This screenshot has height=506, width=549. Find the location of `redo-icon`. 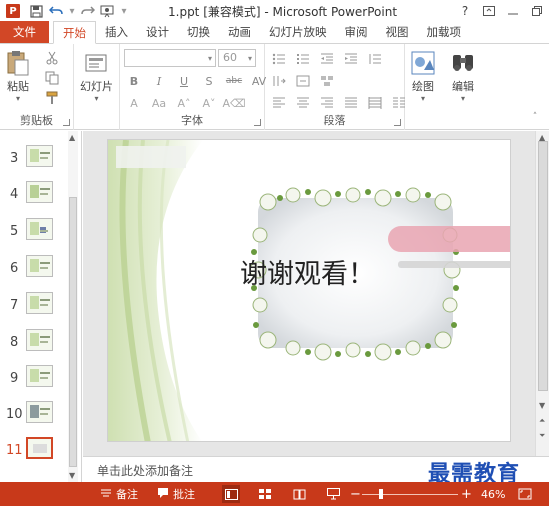

redo-icon is located at coordinates (88, 11).